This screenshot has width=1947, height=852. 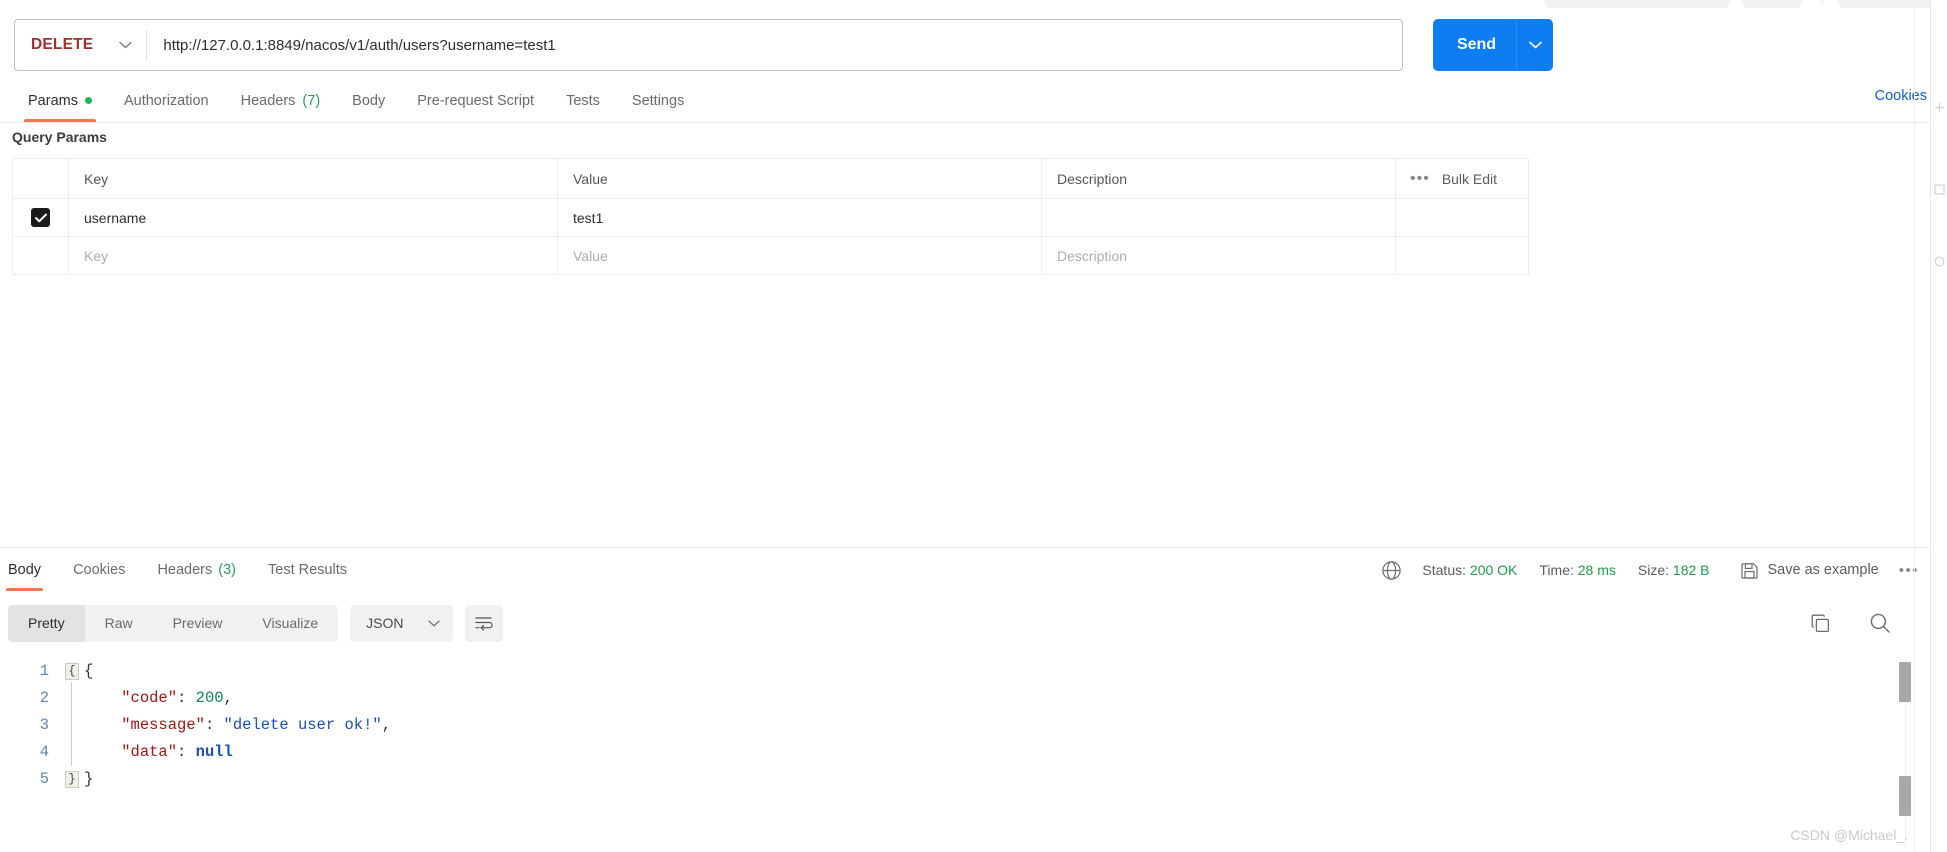 What do you see at coordinates (1691, 570) in the screenshot?
I see `size-value: 182 B` at bounding box center [1691, 570].